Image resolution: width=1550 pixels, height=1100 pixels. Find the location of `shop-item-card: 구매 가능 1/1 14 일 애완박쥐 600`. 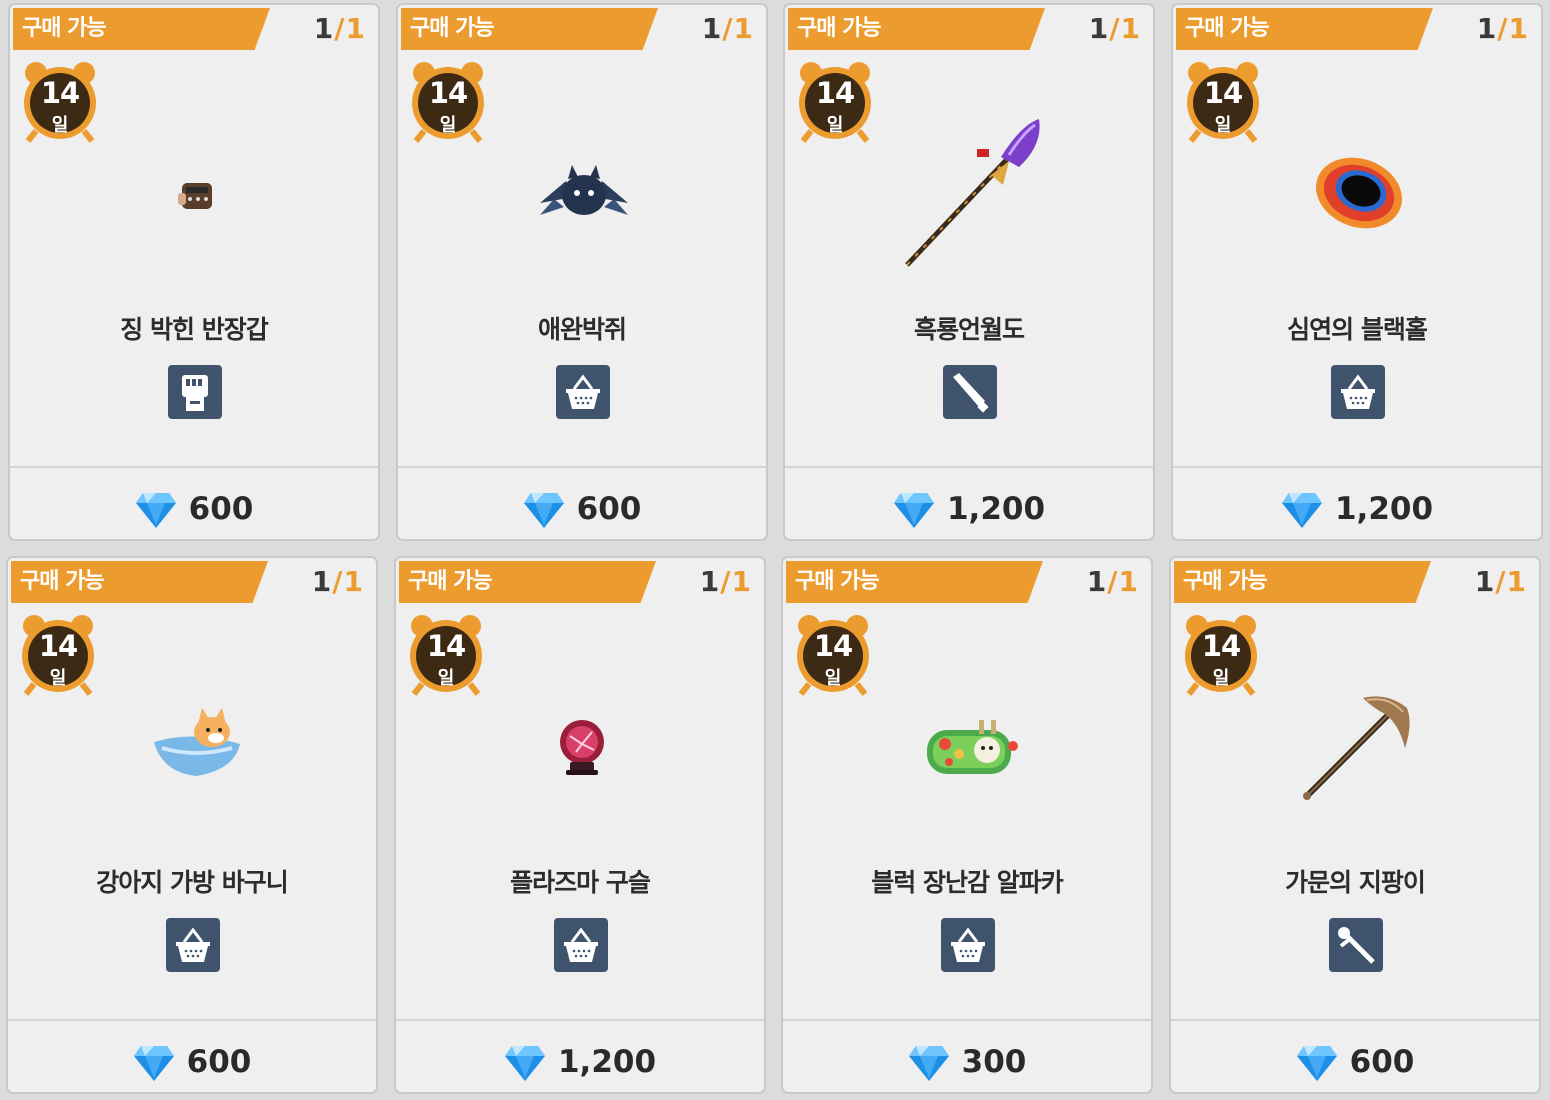

shop-item-card: 구매 가능 1/1 14 일 애완박쥐 600 is located at coordinates (582, 272).